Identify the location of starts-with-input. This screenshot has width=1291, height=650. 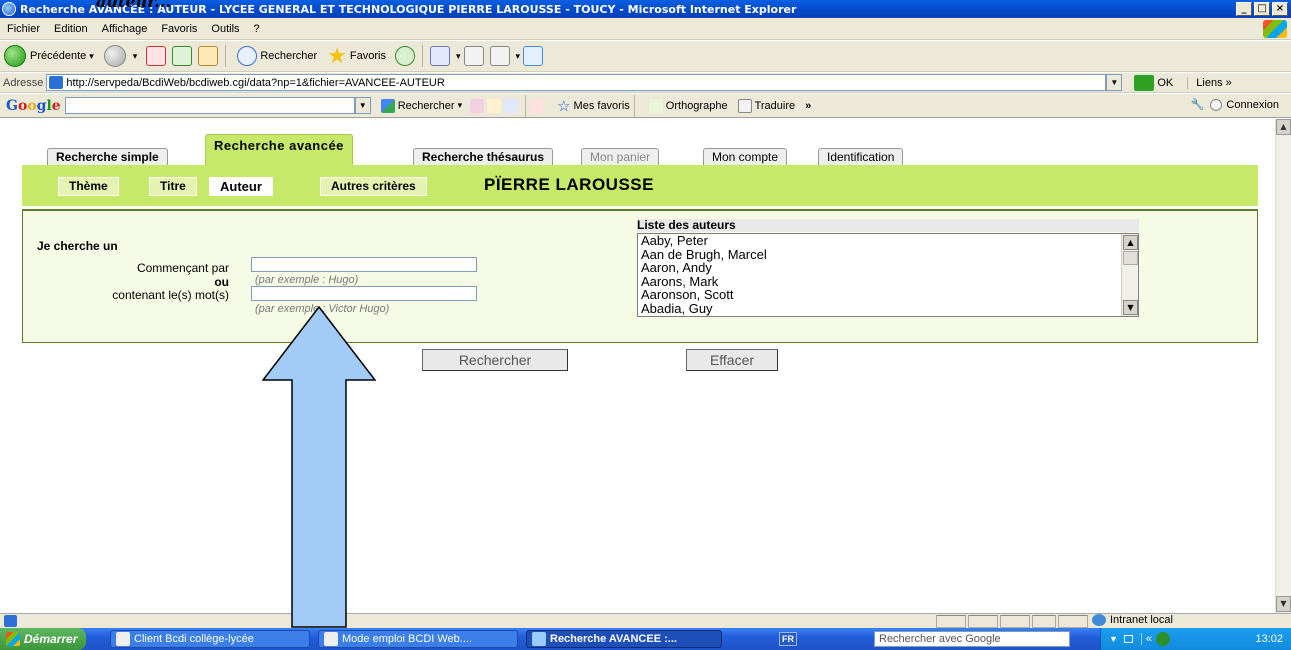
(364, 264).